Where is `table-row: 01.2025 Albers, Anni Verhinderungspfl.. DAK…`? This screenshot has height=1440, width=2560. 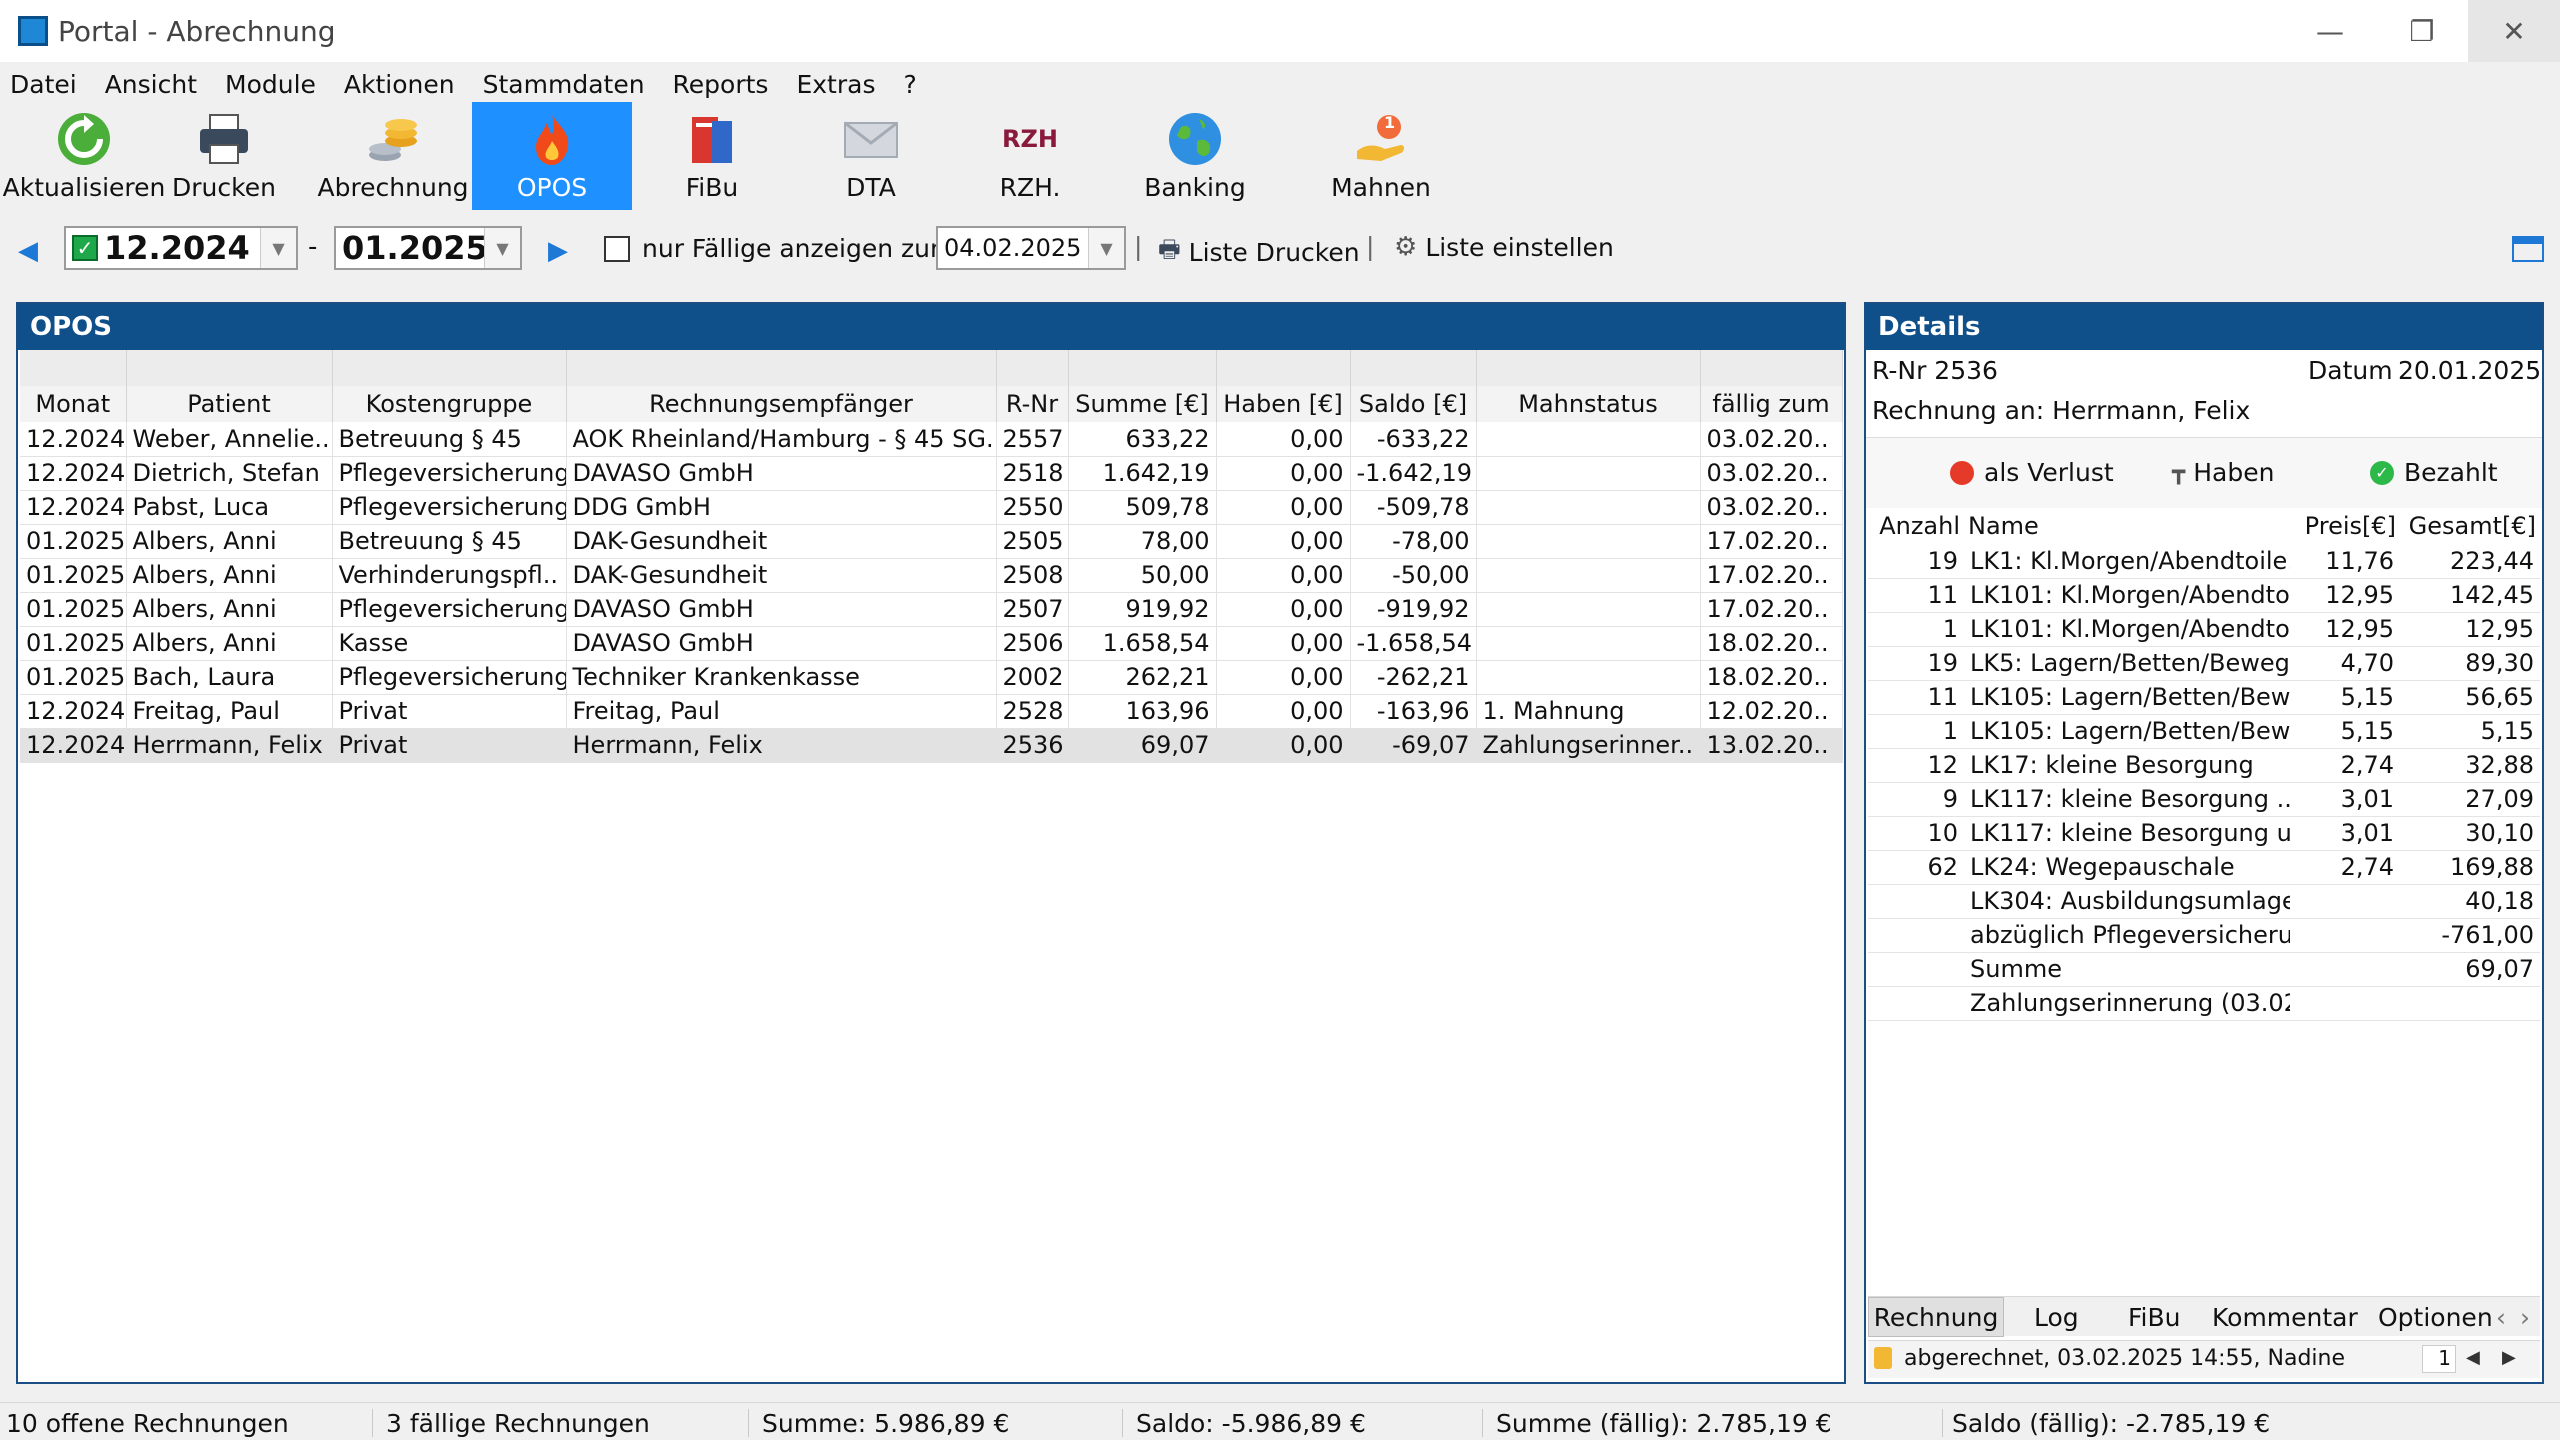
table-row: 01.2025 Albers, Anni Verhinderungspfl.. DAK… is located at coordinates (931, 575).